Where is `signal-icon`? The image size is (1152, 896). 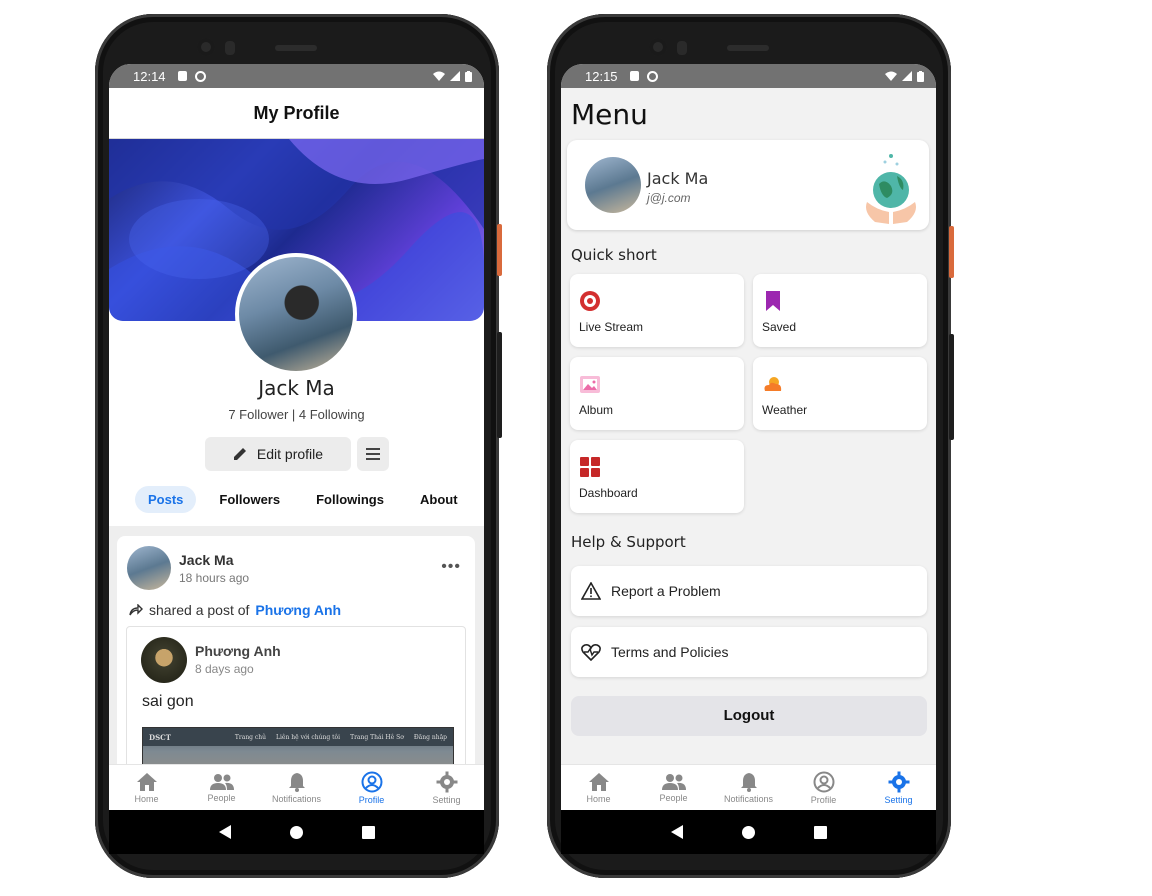 signal-icon is located at coordinates (455, 76).